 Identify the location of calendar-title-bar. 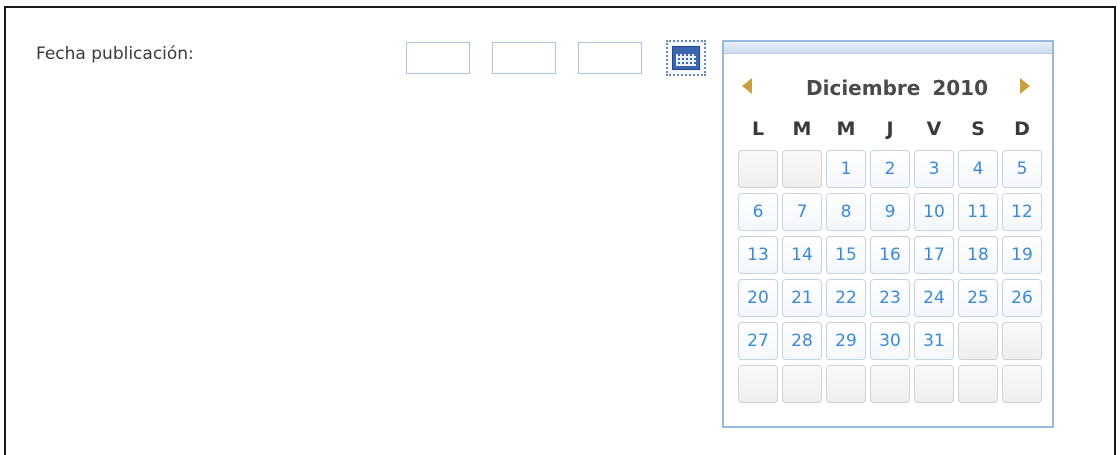
(888, 48).